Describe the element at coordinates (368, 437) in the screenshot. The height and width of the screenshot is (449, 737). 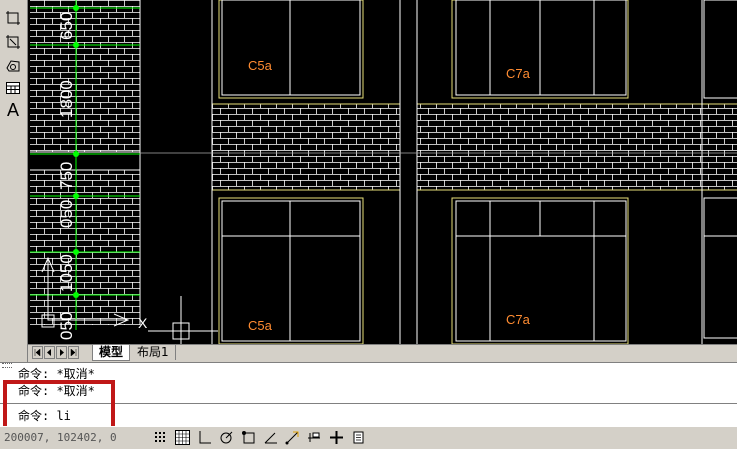
I see `status-bar: 200007, 102402, 0` at that location.